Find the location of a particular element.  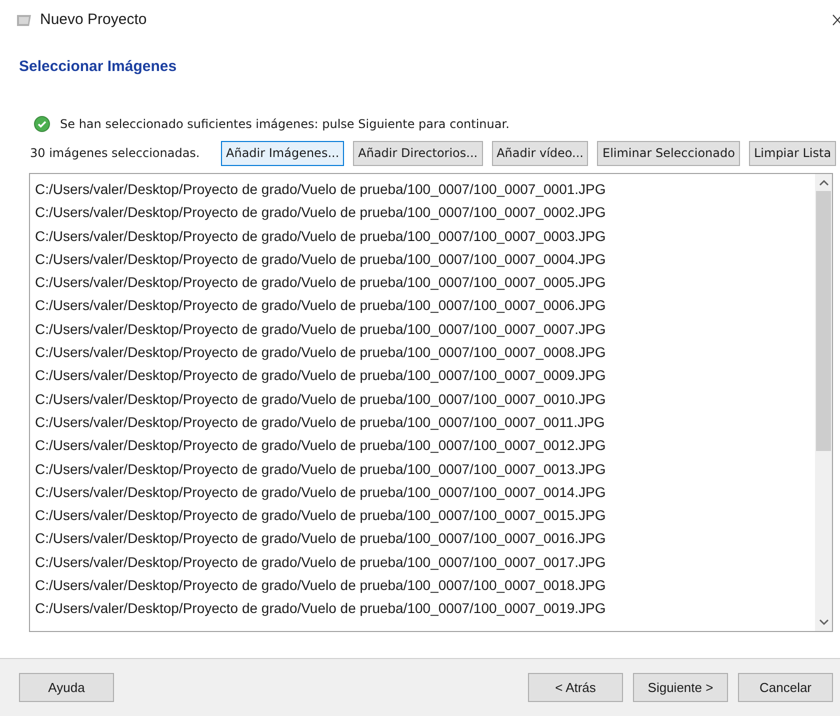

file-path: C:/Users/valer/Desktop/Proyecto de grado/Vuelo de prueba/100_0007/100_0007_0010.JPG is located at coordinates (320, 399).